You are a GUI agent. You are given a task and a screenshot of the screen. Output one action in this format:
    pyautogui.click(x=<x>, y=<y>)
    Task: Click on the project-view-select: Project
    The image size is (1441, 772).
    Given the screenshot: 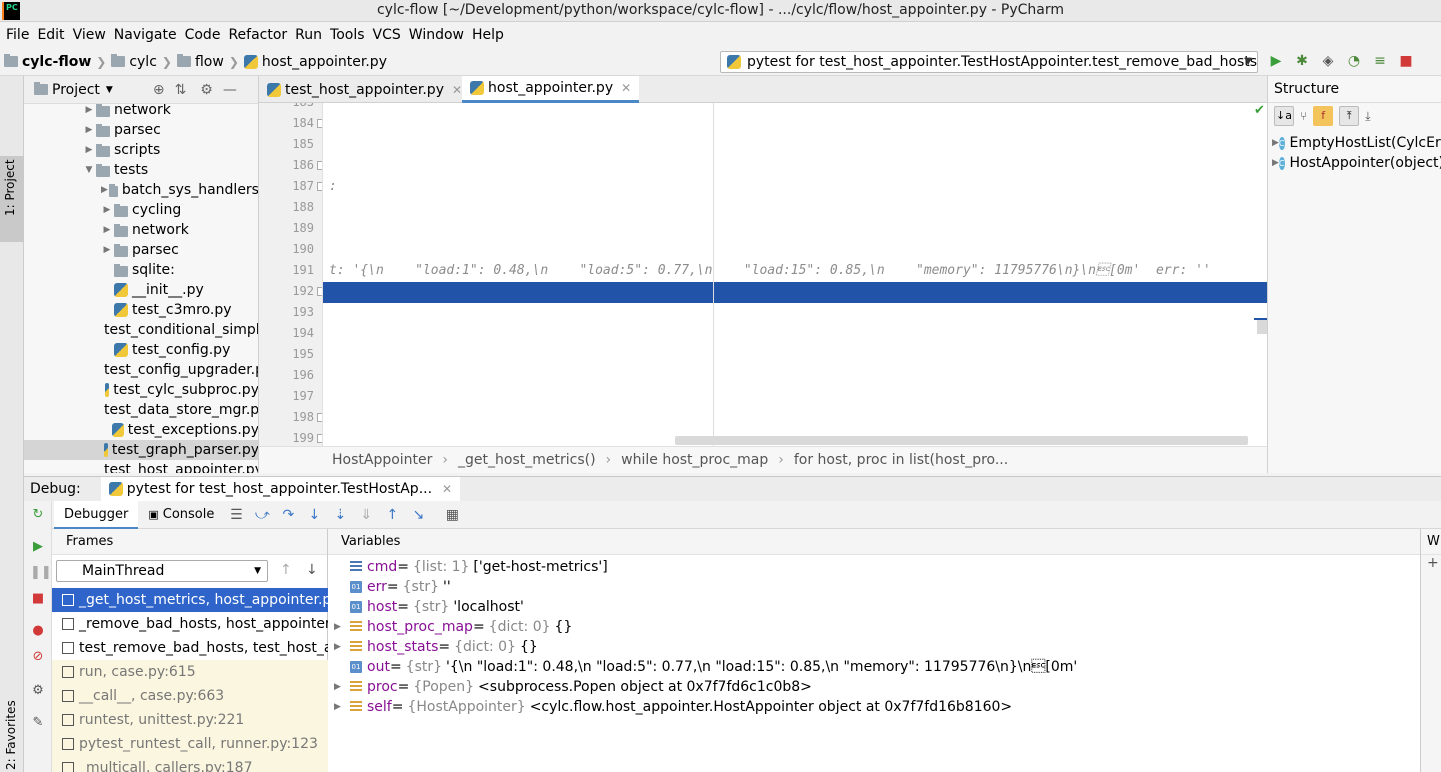 What is the action you would take?
    pyautogui.click(x=76, y=90)
    